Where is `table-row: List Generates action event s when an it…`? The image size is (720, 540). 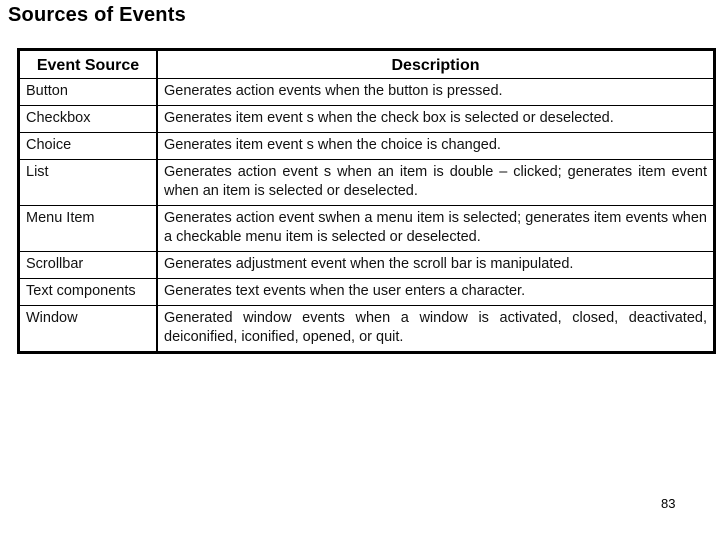 table-row: List Generates action event s when an it… is located at coordinates (366, 182).